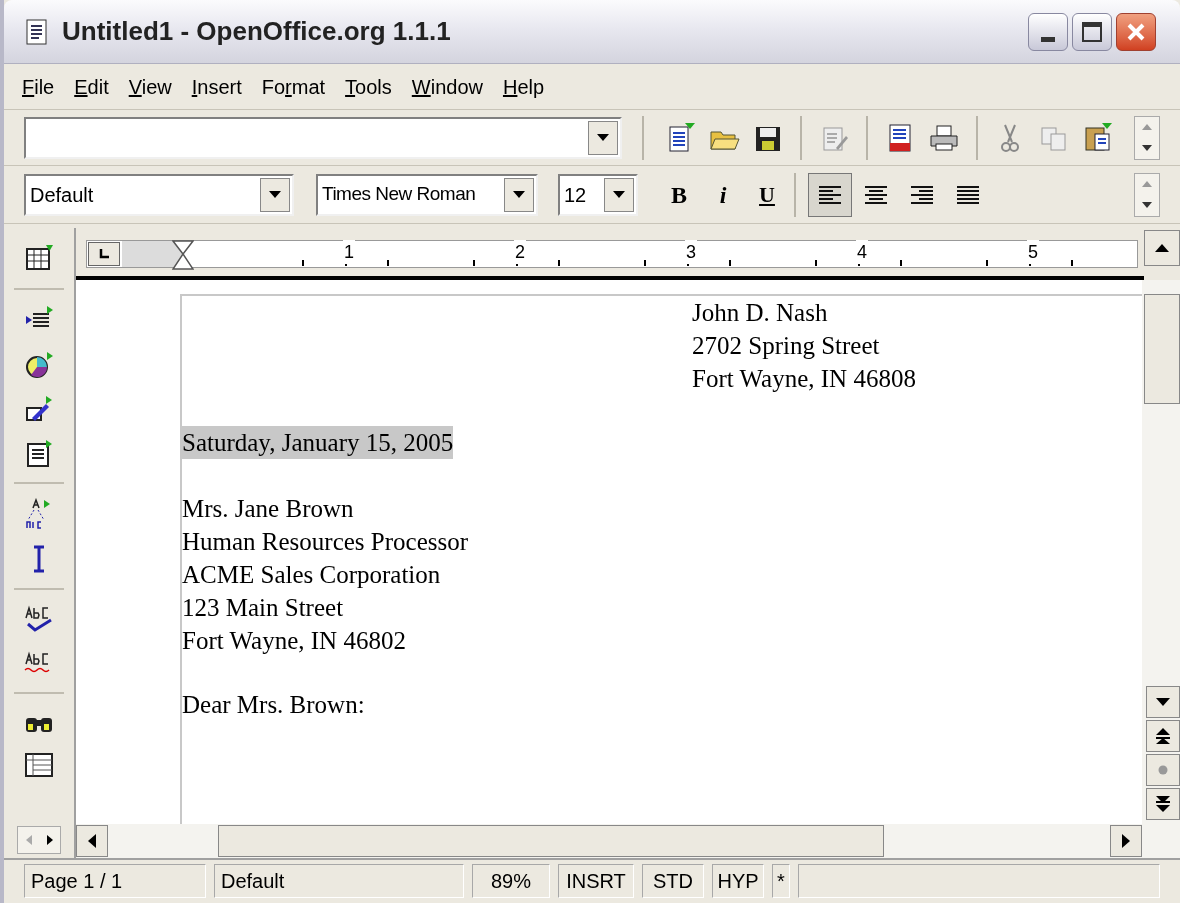  Describe the element at coordinates (318, 442) in the screenshot. I see `date-field: Saturday, January 15, 2005` at that location.